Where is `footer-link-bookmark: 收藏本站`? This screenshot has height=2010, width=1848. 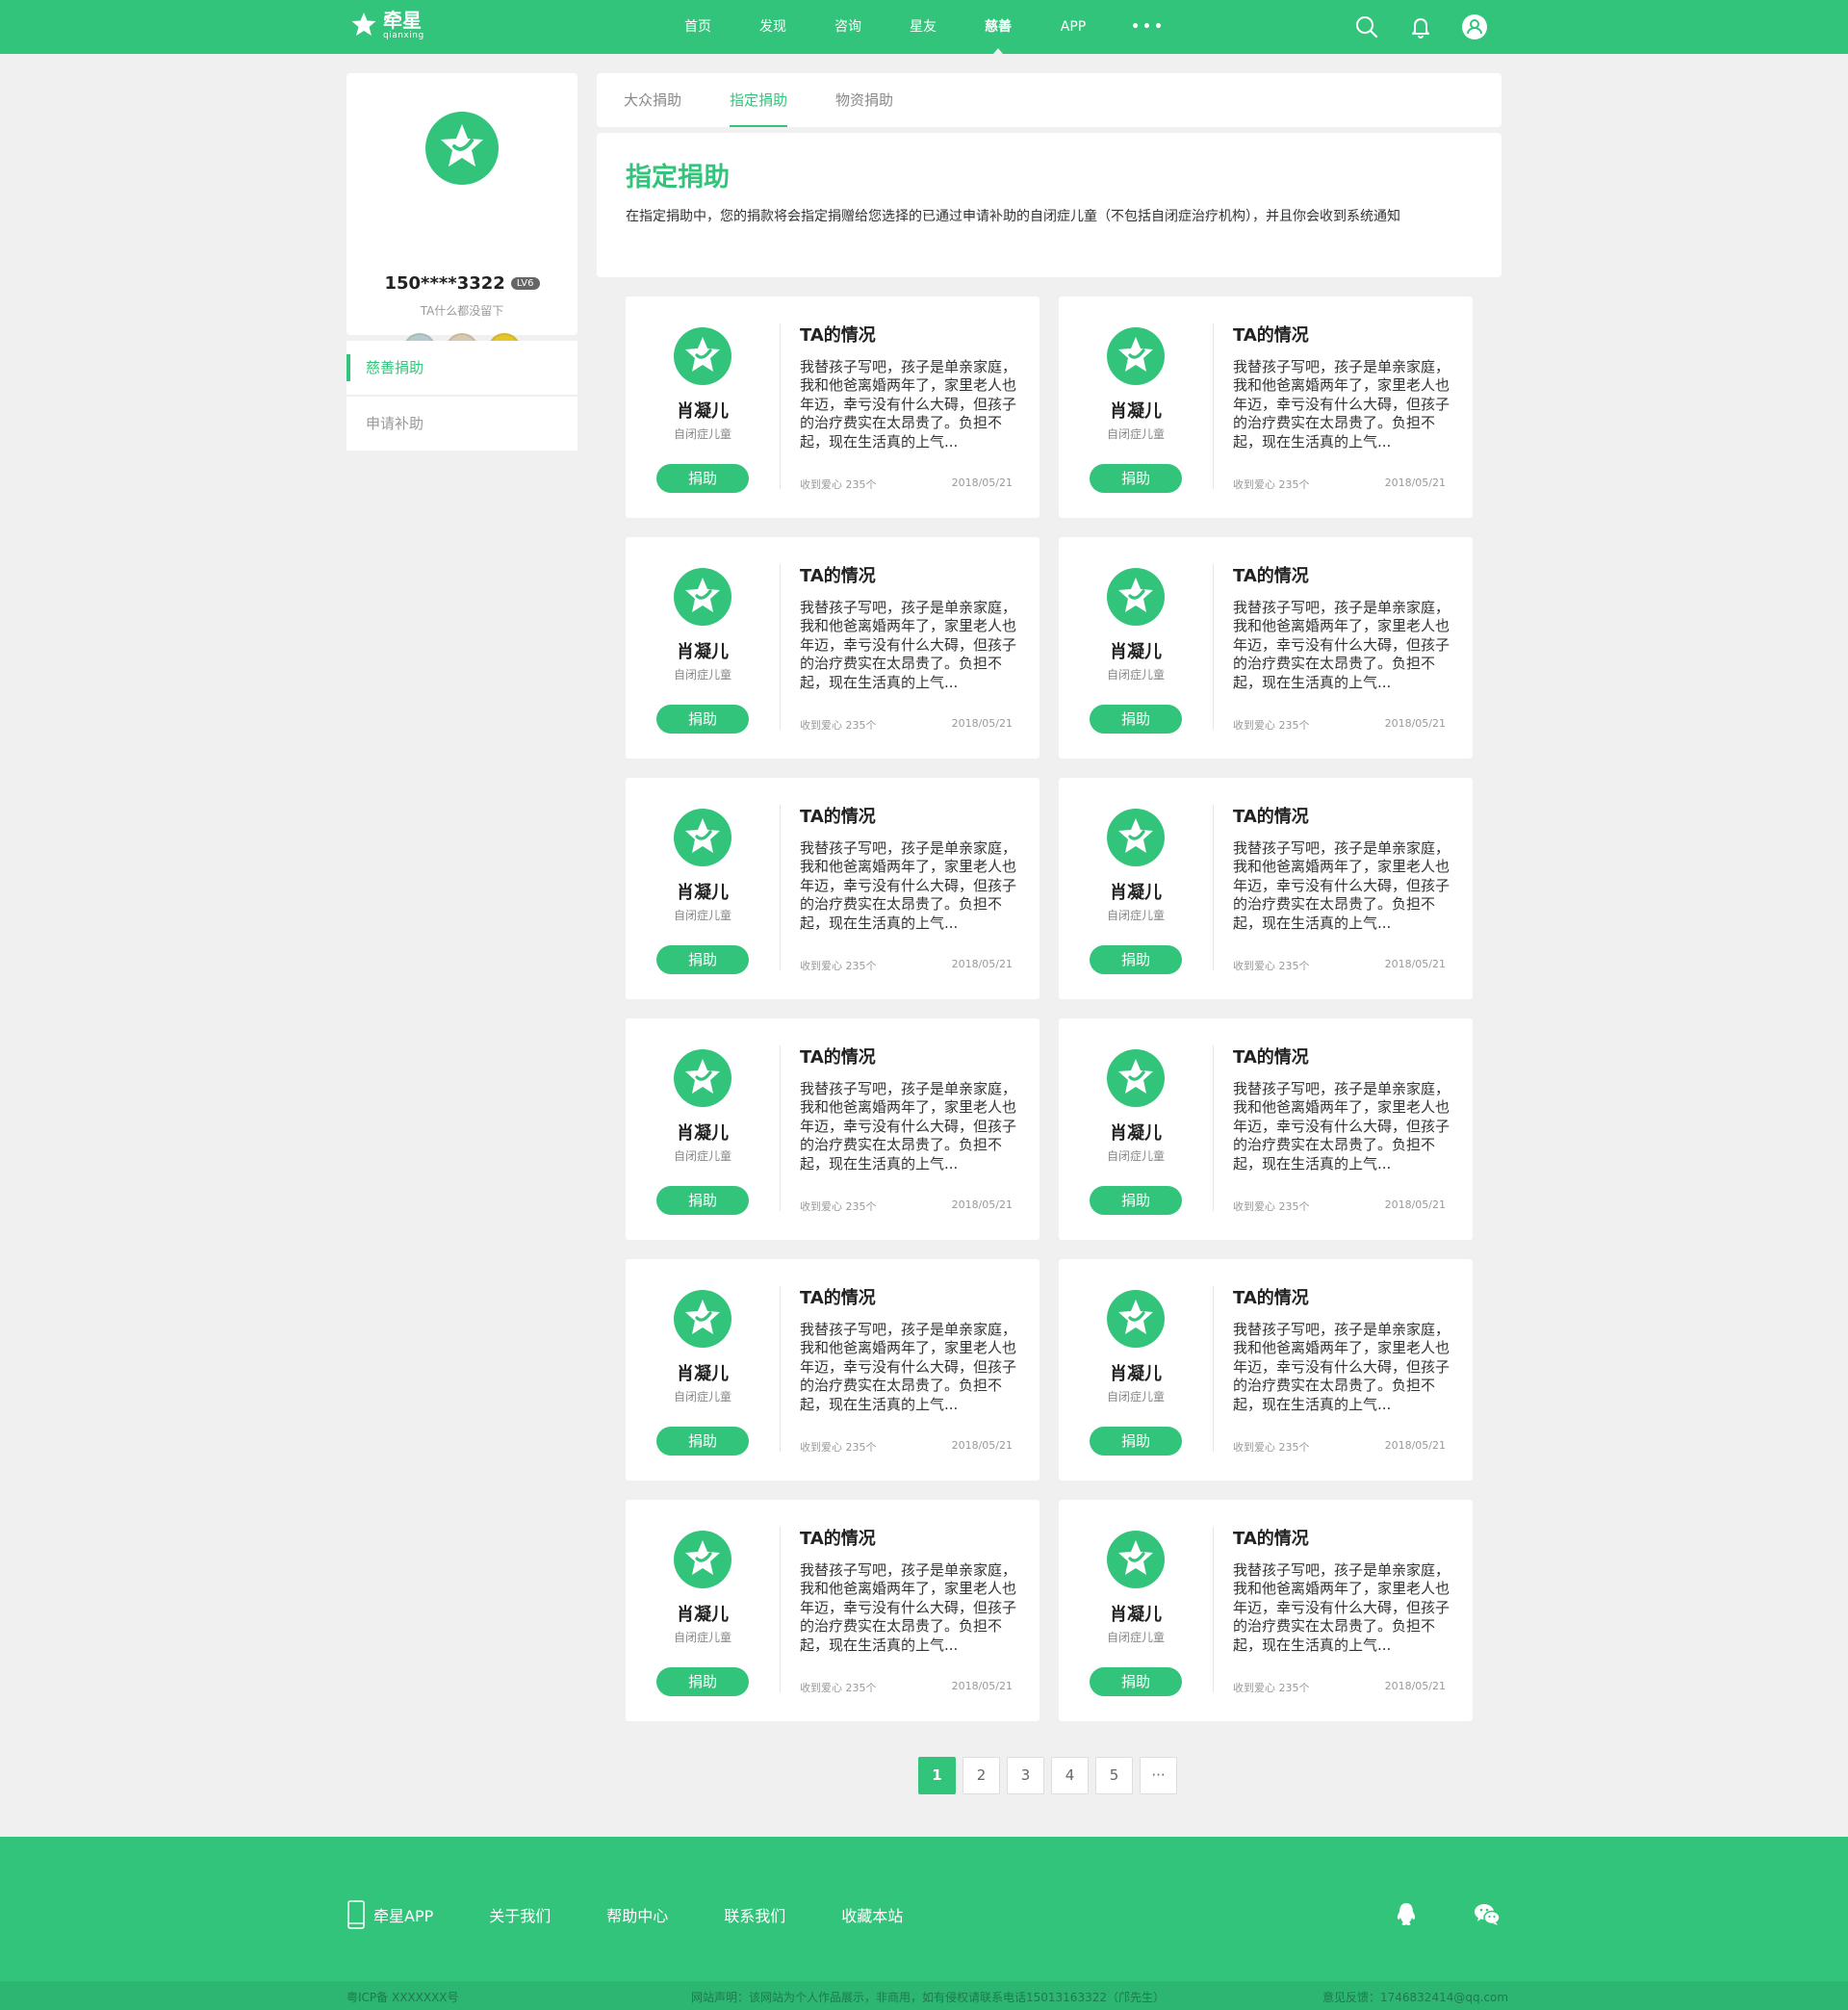
footer-link-bookmark: 收藏本站 is located at coordinates (872, 1915).